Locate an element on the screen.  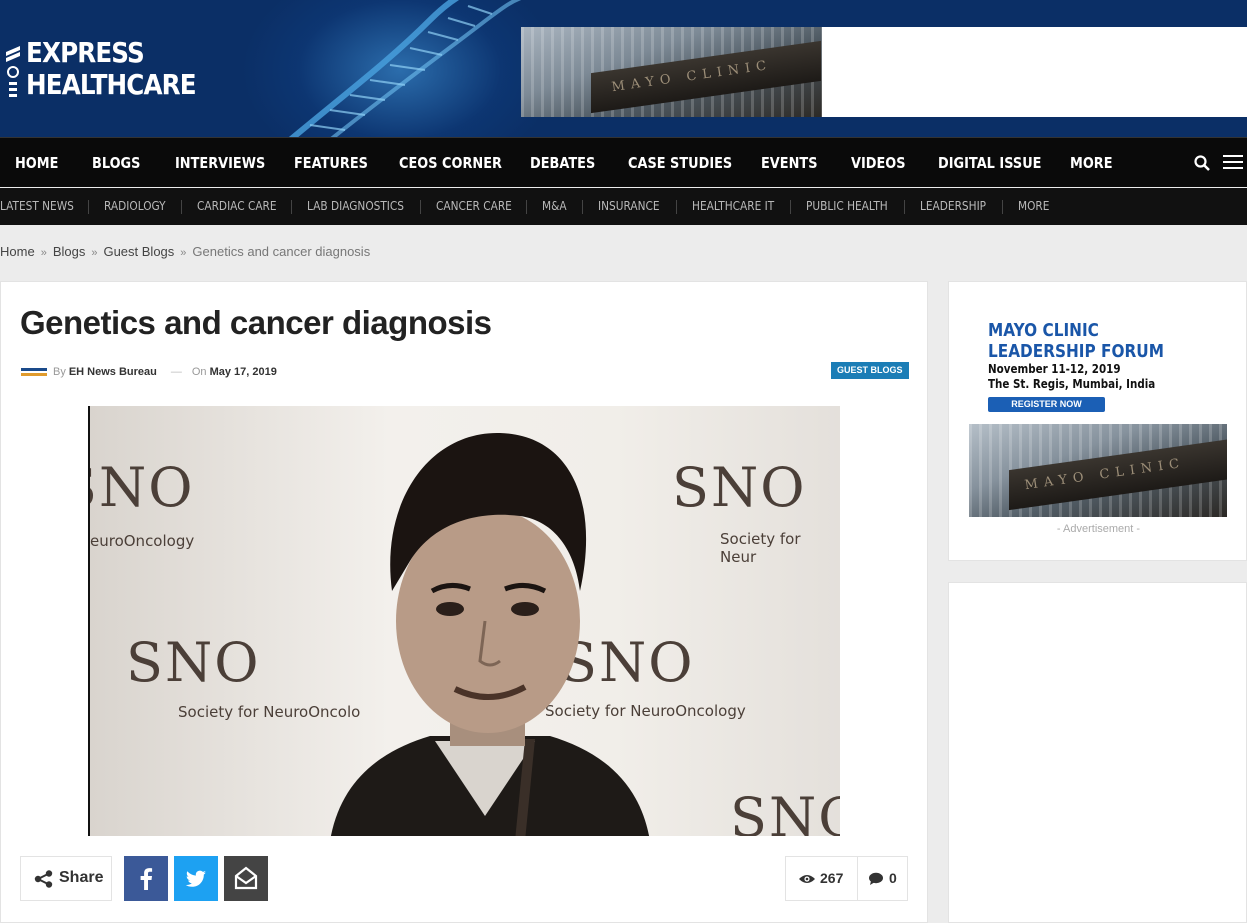
email-icon is located at coordinates (246, 878).